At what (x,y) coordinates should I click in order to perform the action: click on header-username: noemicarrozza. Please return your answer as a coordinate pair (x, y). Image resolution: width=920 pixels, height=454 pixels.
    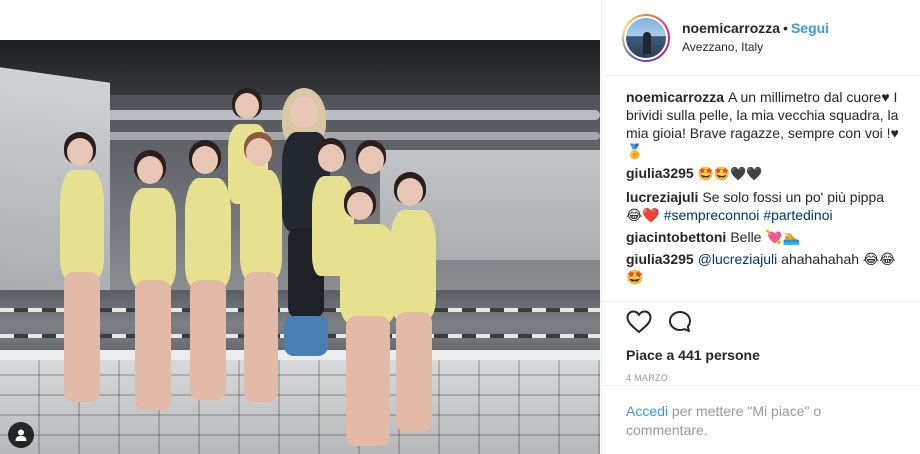
    Looking at the image, I should click on (731, 28).